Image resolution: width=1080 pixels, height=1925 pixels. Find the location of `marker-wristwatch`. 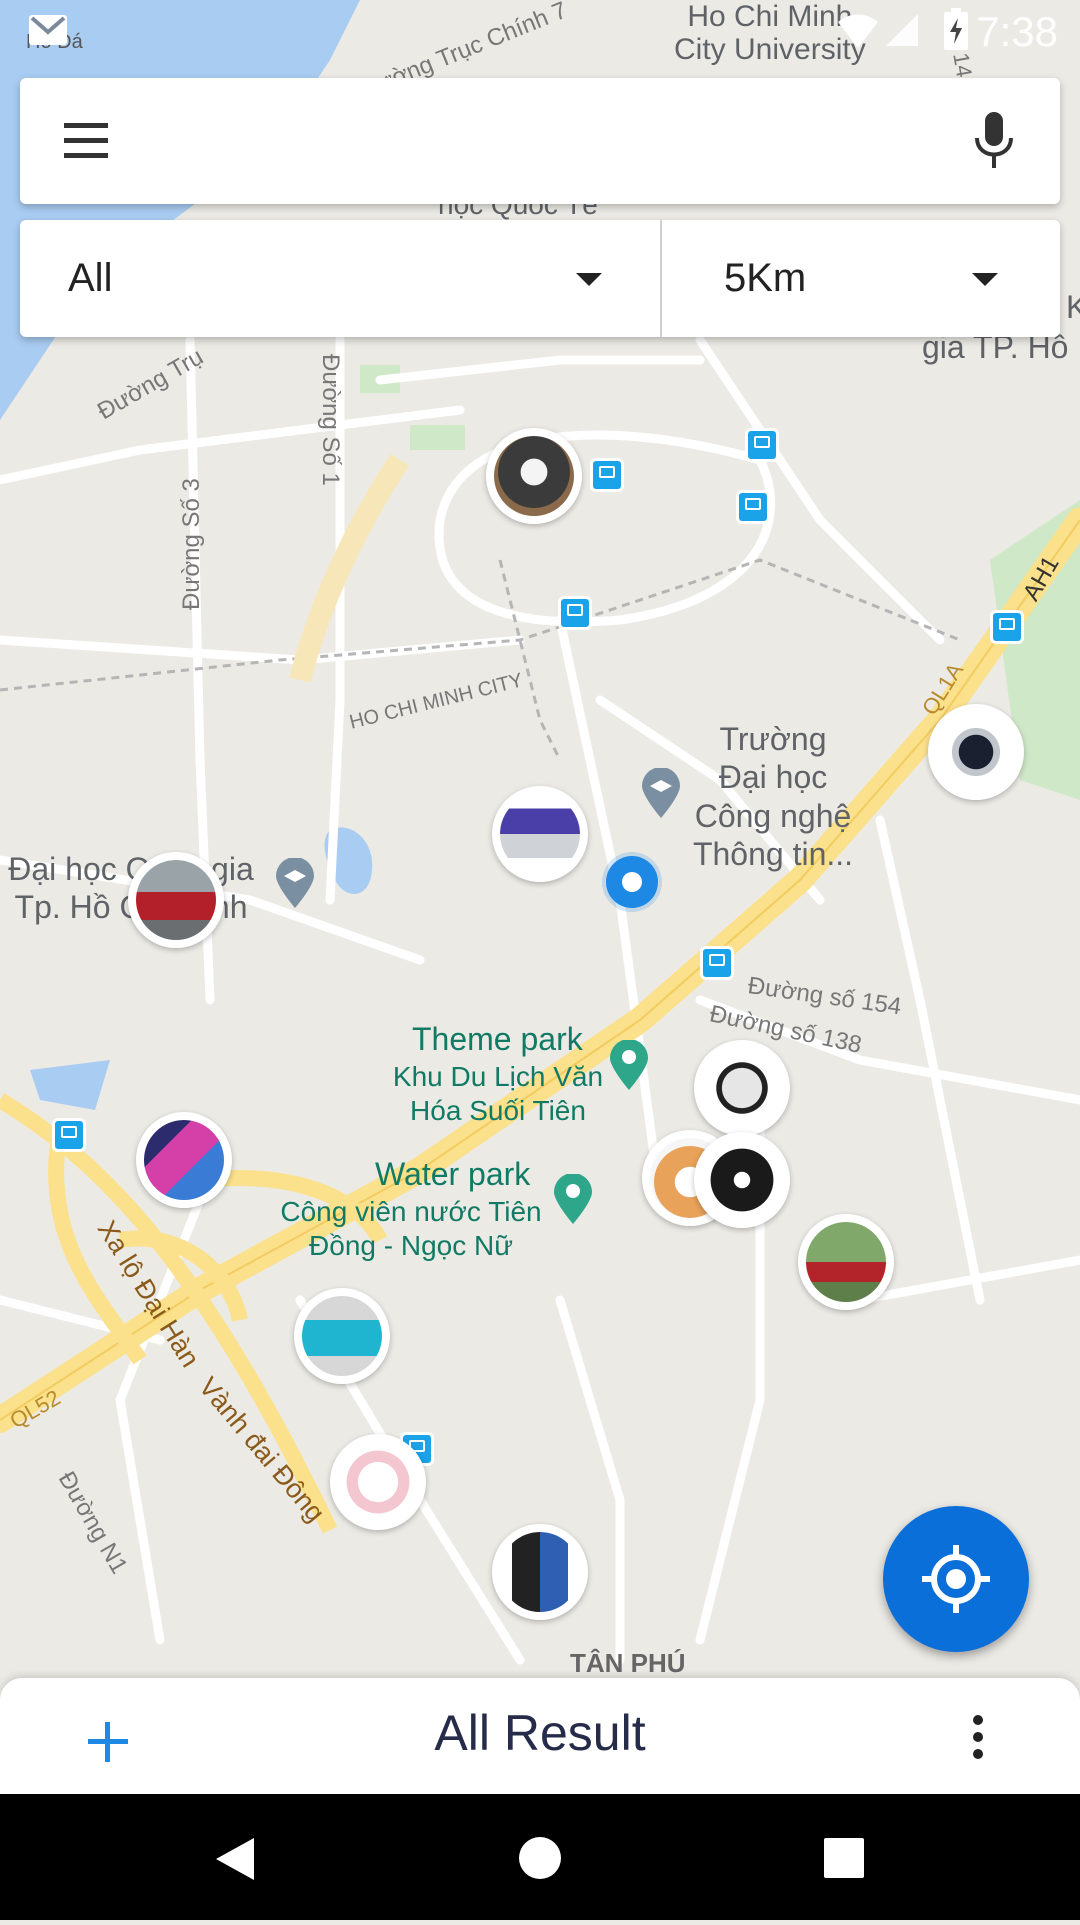

marker-wristwatch is located at coordinates (976, 752).